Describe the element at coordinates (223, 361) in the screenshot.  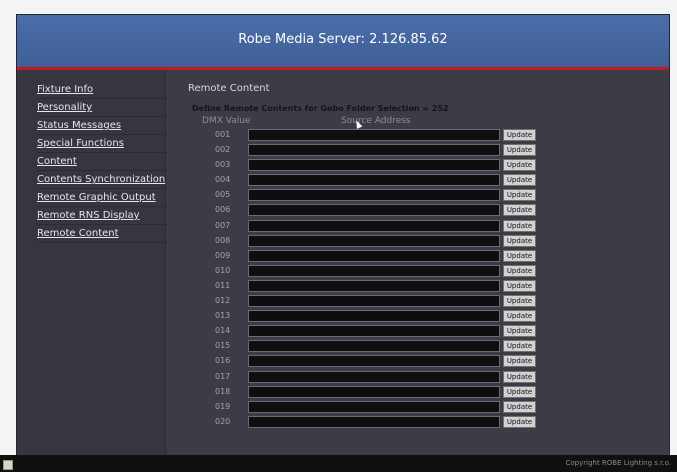
I see `dmx-value-label: 016` at that location.